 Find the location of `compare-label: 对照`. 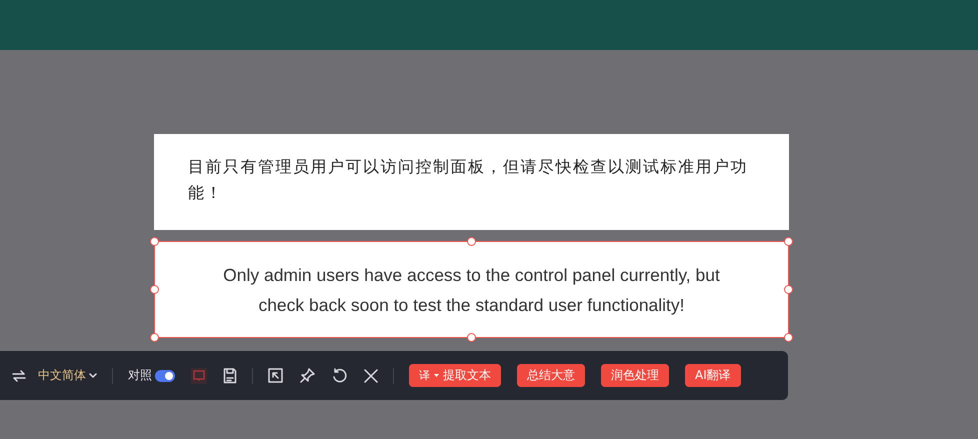

compare-label: 对照 is located at coordinates (140, 375).